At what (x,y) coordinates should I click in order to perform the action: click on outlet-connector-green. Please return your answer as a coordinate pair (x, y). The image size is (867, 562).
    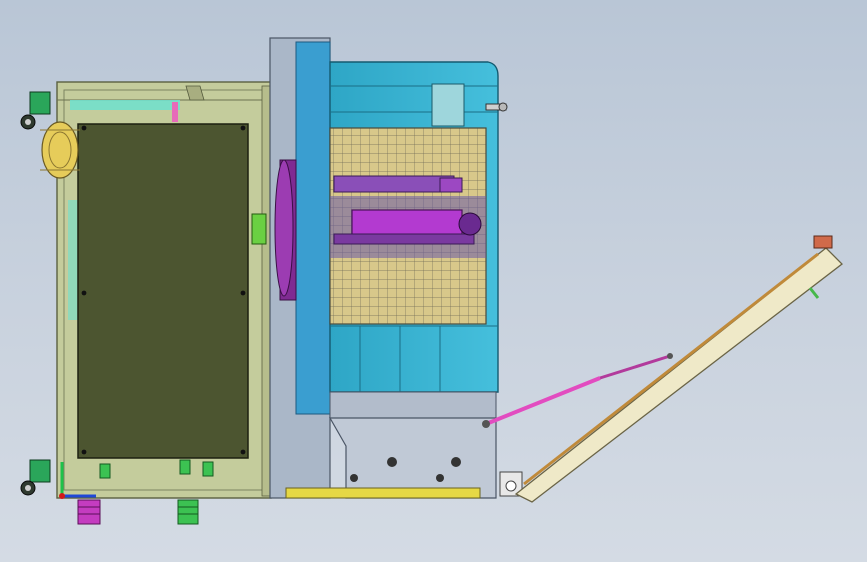
    Looking at the image, I should click on (188, 512).